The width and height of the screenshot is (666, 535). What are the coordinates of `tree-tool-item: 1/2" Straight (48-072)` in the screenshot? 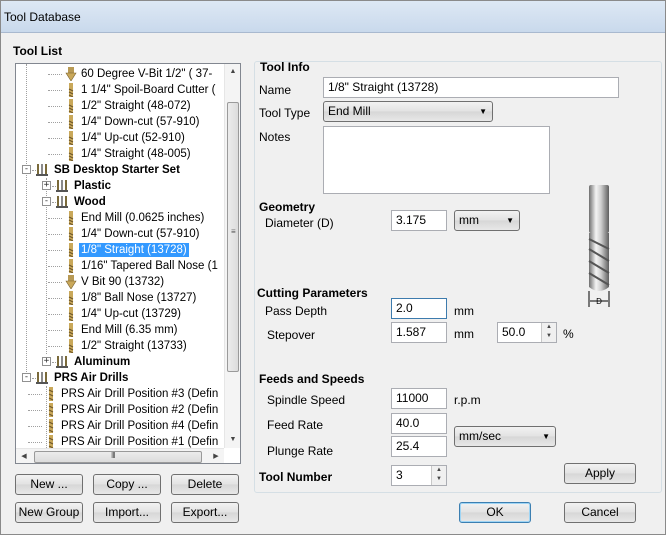 It's located at (120, 106).